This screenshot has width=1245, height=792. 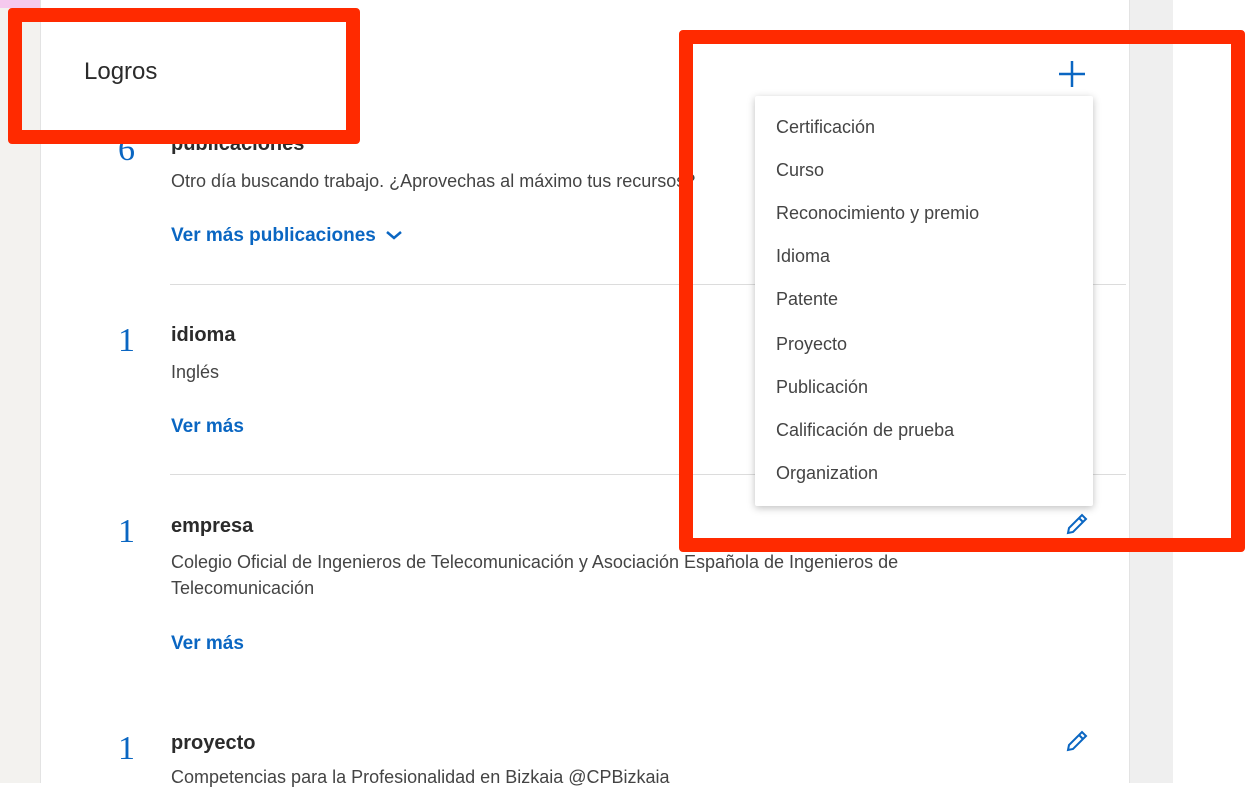 What do you see at coordinates (811, 344) in the screenshot?
I see `menu-item-proyecto: Proyecto` at bounding box center [811, 344].